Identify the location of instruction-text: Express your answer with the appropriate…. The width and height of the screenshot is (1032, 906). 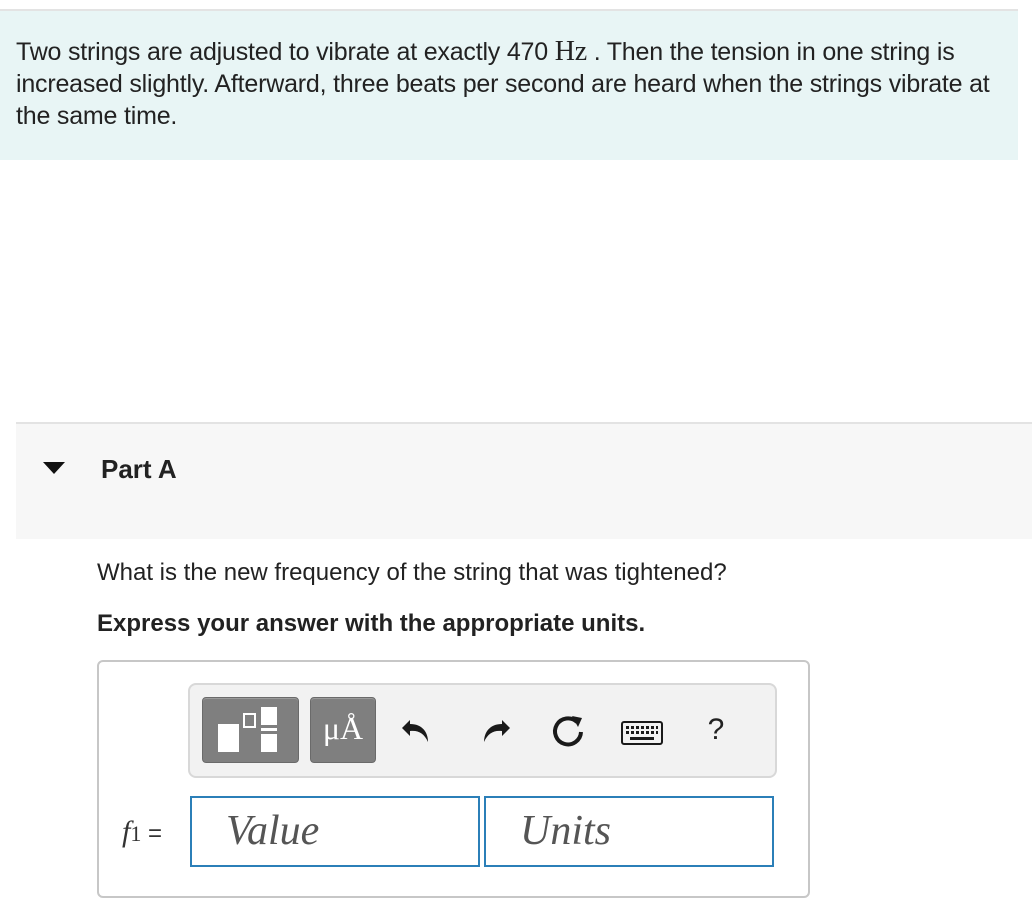
(371, 623).